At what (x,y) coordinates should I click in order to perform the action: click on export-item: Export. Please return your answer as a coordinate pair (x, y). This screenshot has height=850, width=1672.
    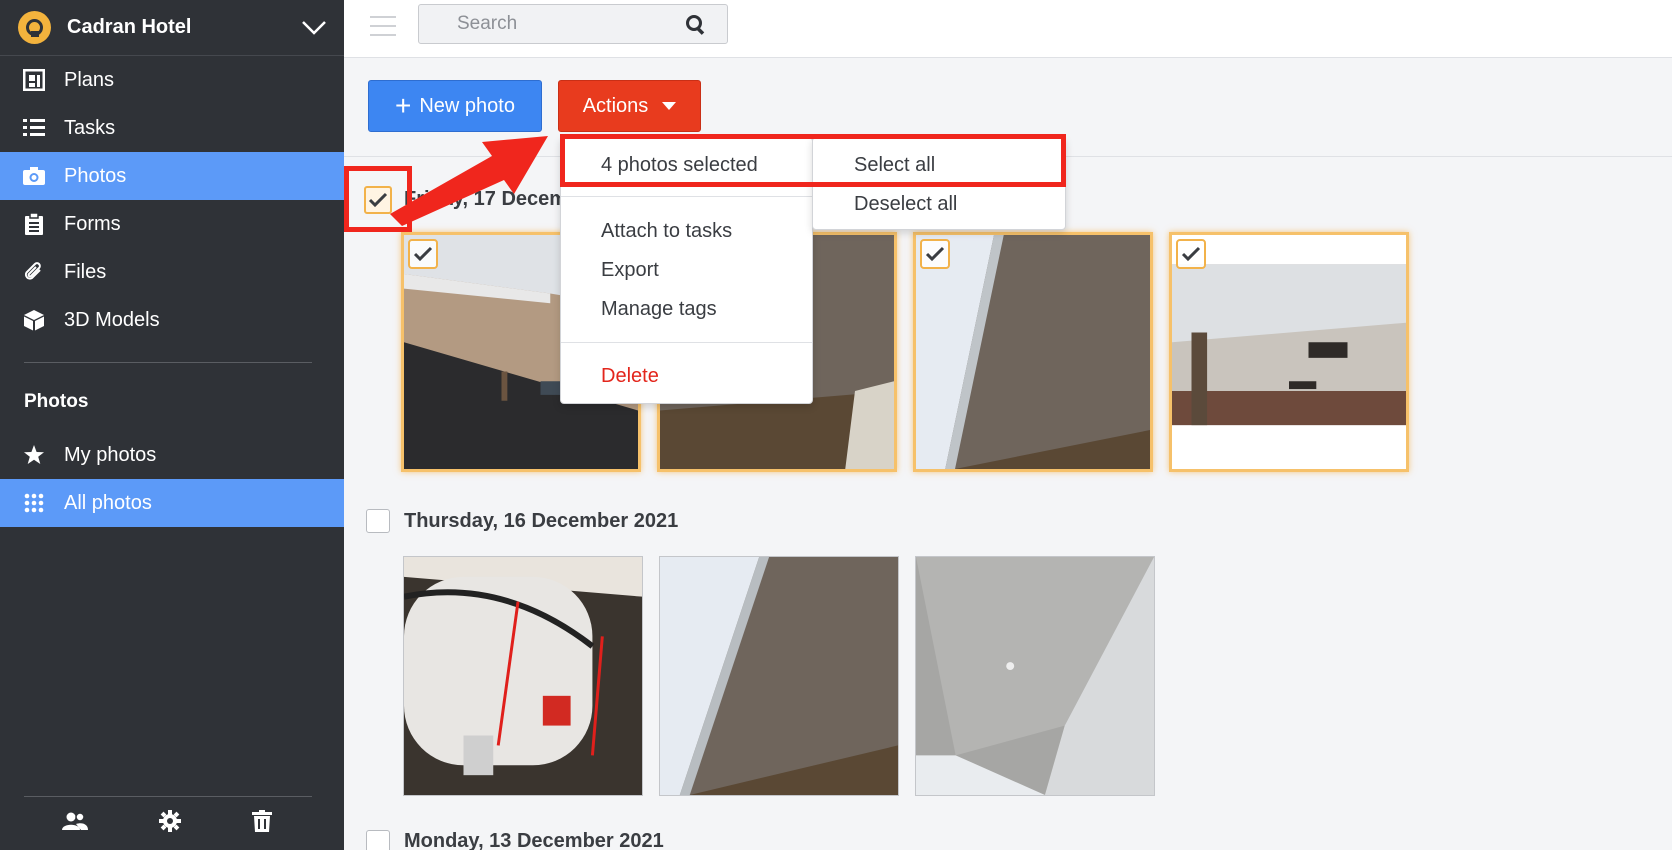
    Looking at the image, I should click on (630, 270).